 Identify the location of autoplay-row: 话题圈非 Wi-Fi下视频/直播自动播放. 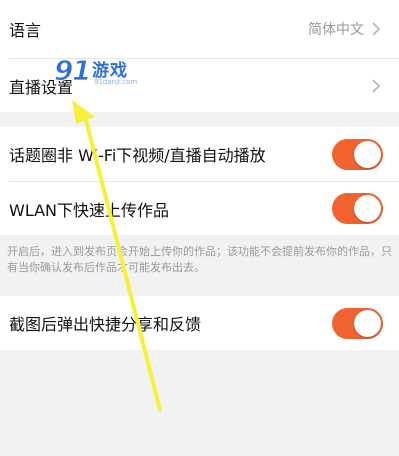
(199, 154).